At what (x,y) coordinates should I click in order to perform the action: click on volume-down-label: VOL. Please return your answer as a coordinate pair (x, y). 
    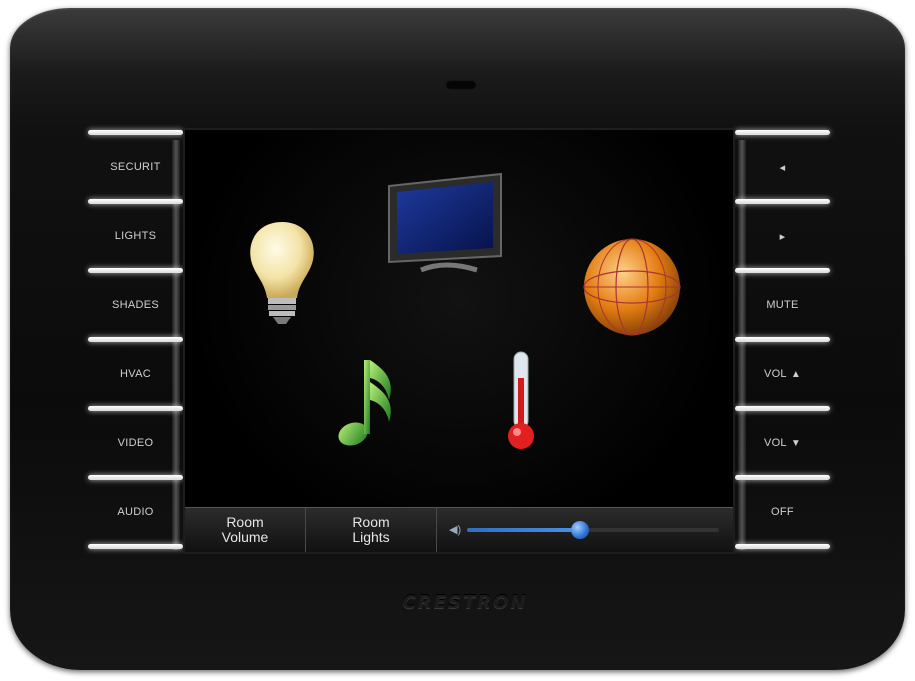
    Looking at the image, I should click on (775, 443).